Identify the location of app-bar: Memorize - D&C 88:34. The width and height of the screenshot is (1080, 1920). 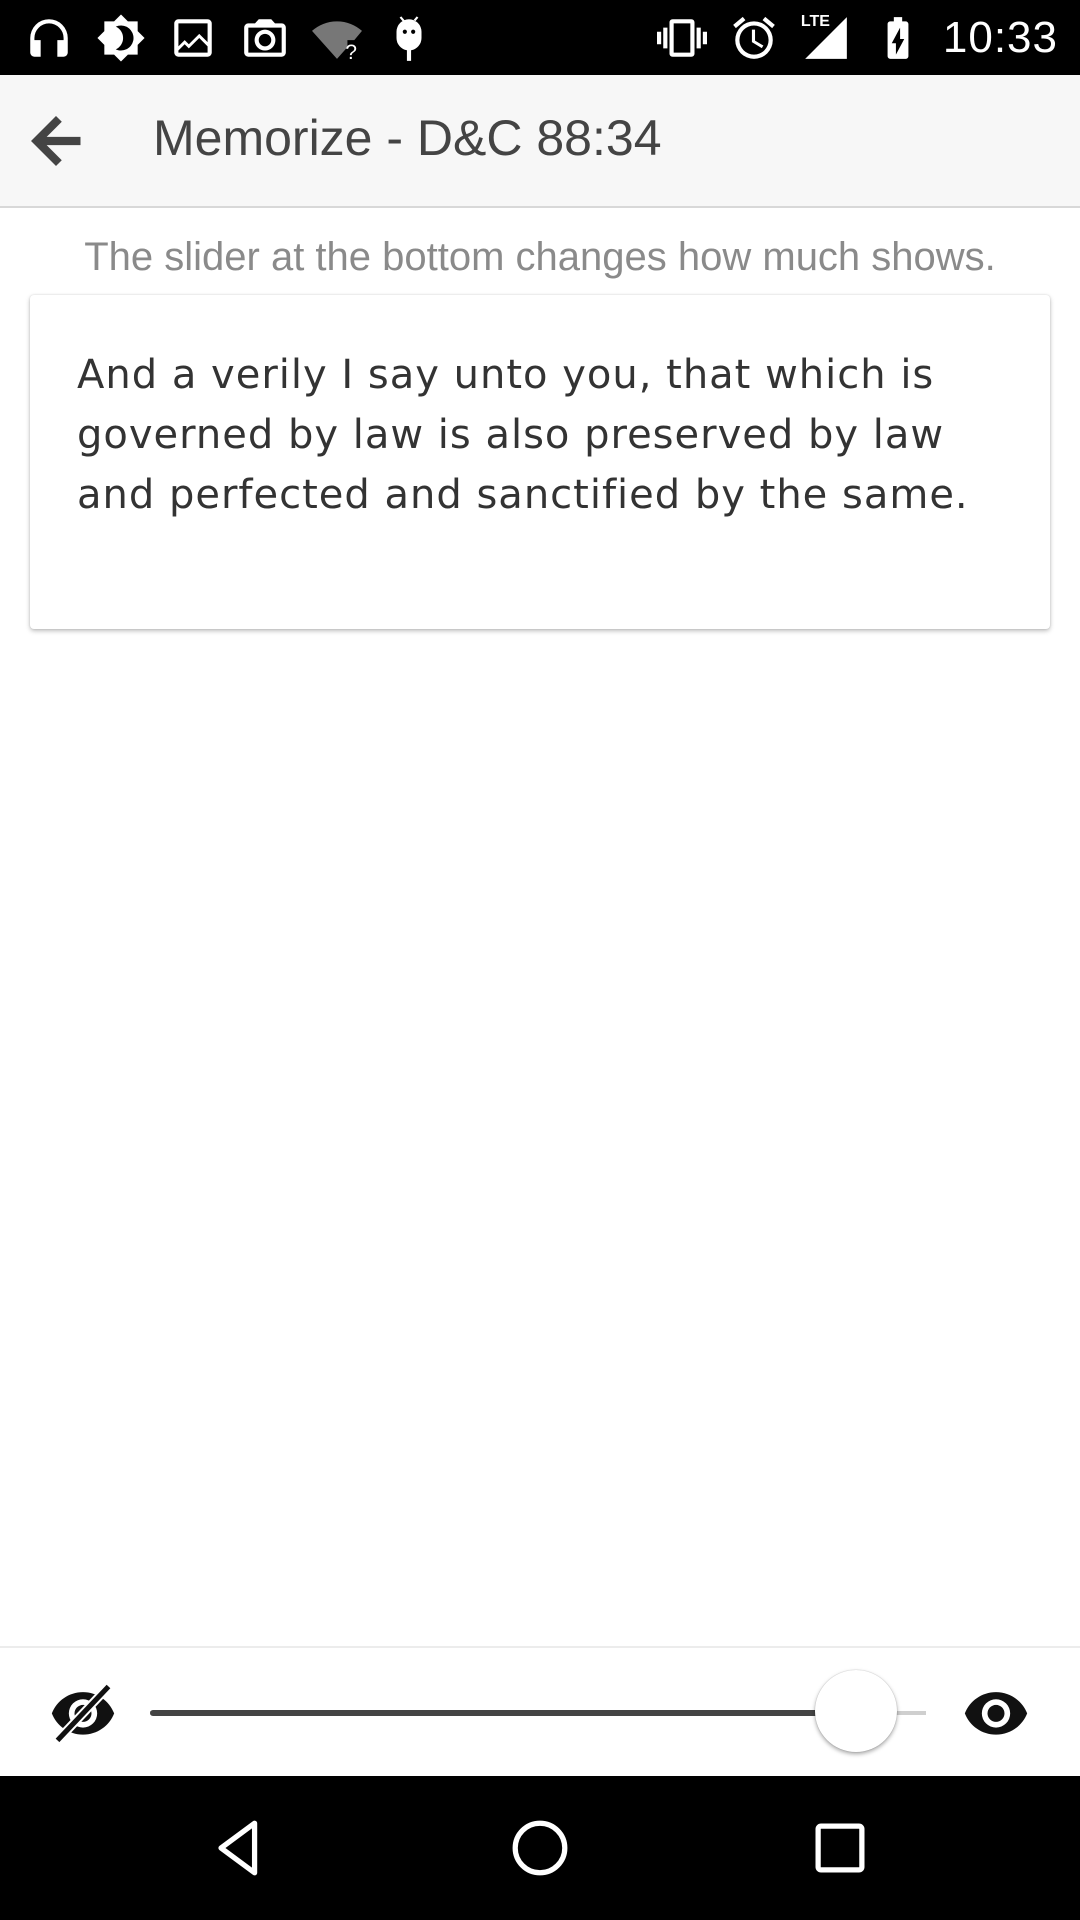
(540, 141).